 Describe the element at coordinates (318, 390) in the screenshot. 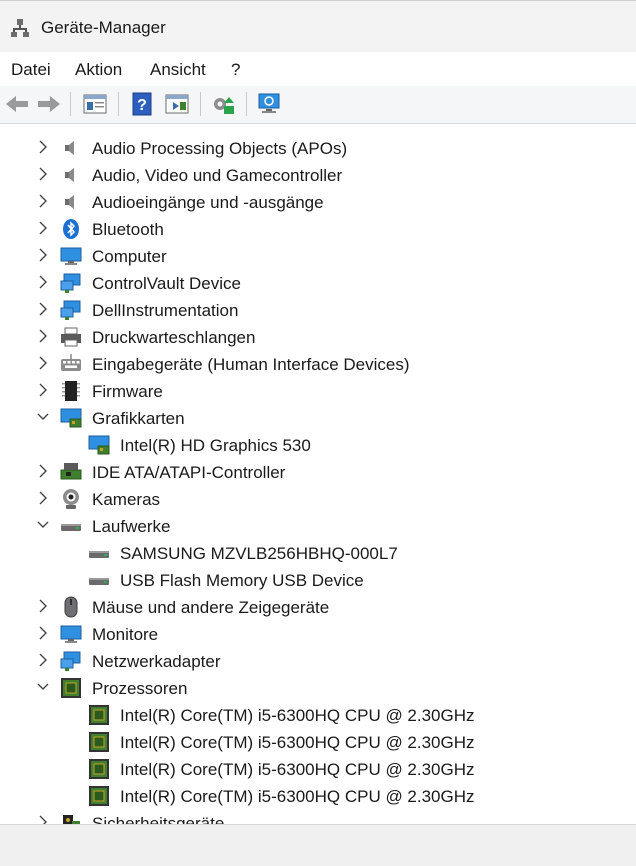

I see `tree-category: Firmware` at that location.